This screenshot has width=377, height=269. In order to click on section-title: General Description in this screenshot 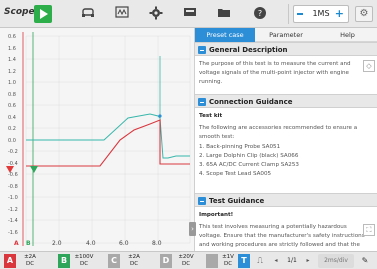, I will do `click(248, 50)`.